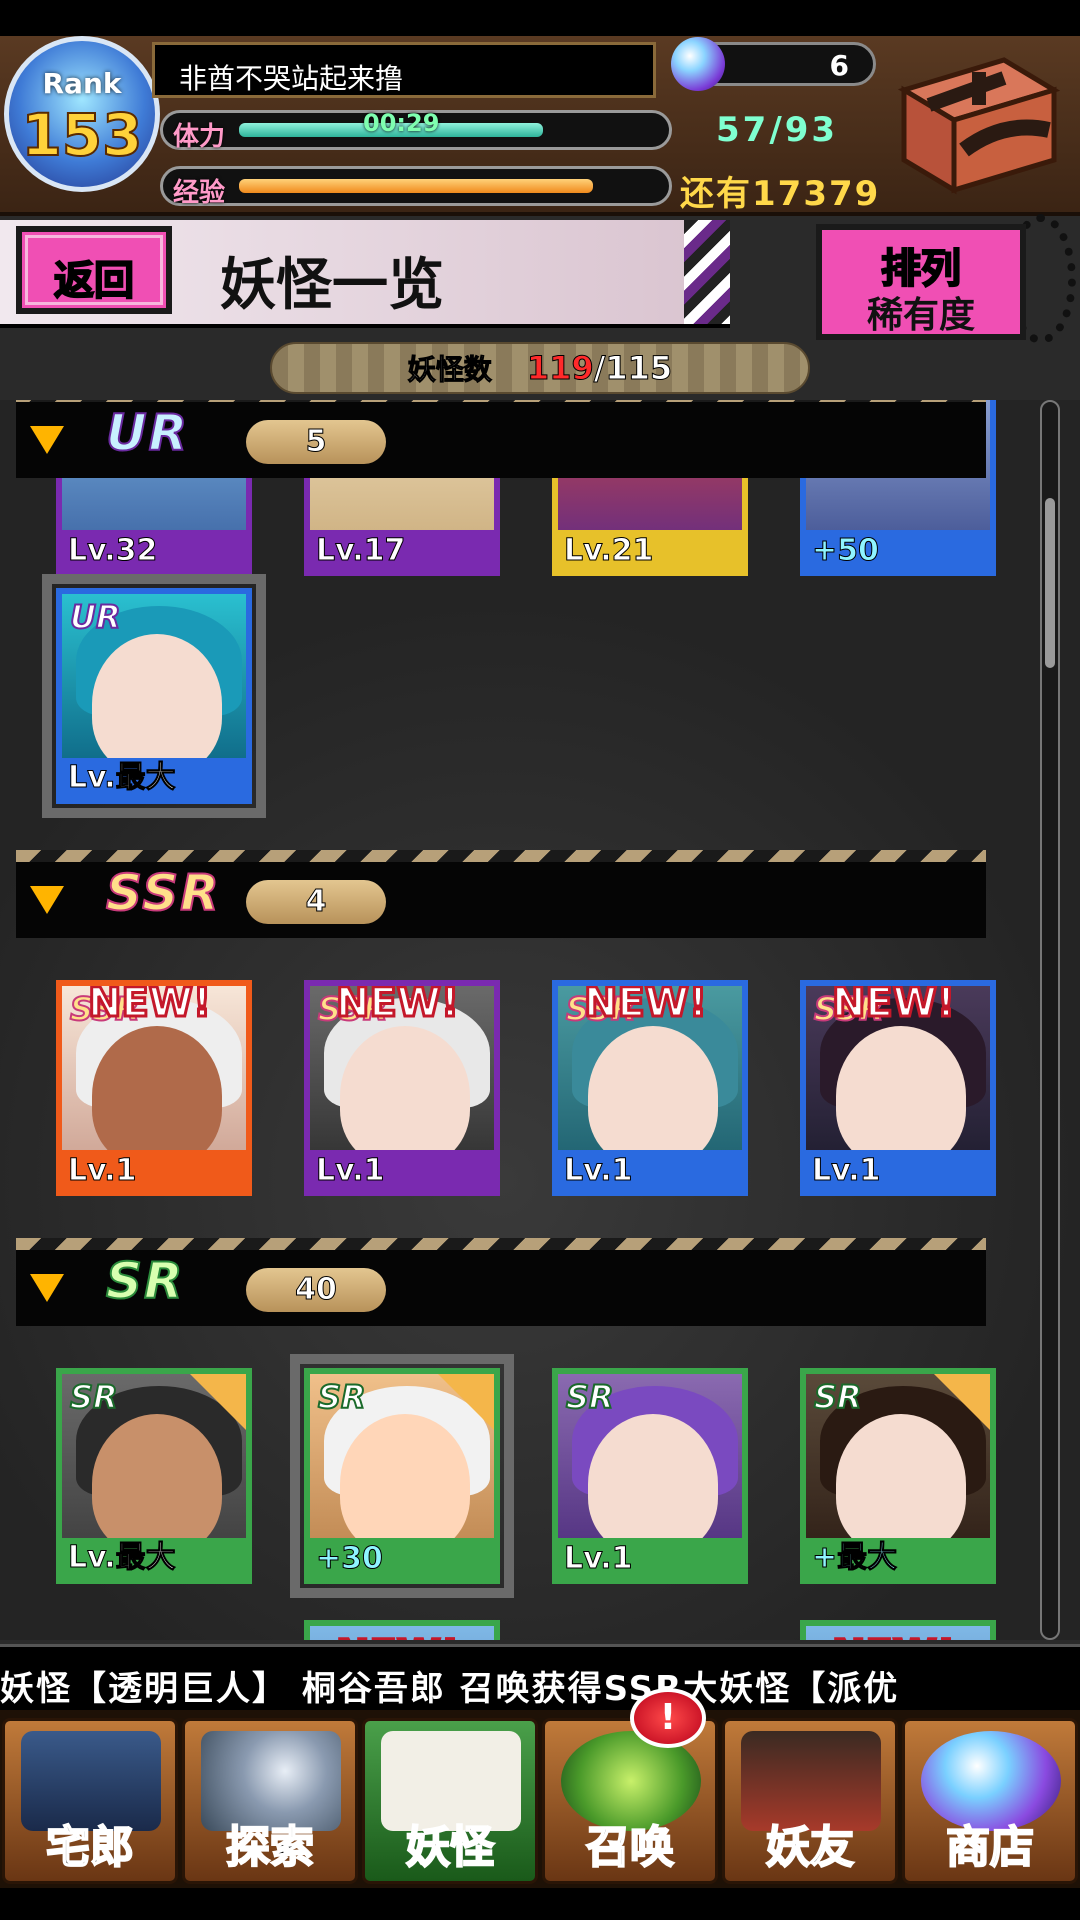  Describe the element at coordinates (608, 551) in the screenshot. I see `card-level: Lv.21` at that location.